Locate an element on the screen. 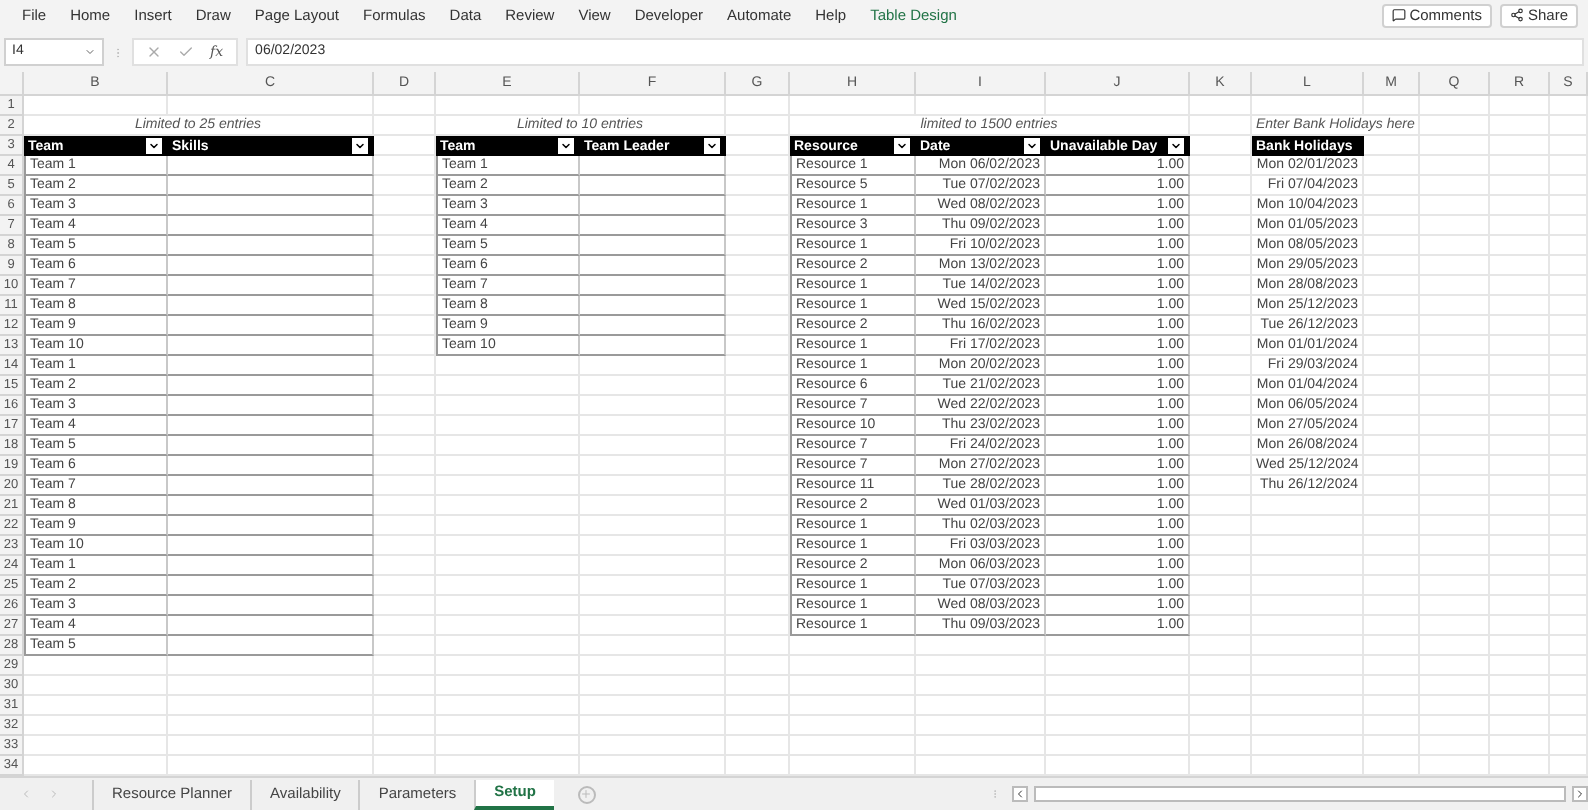 The image size is (1588, 810). enter-icon is located at coordinates (186, 52).